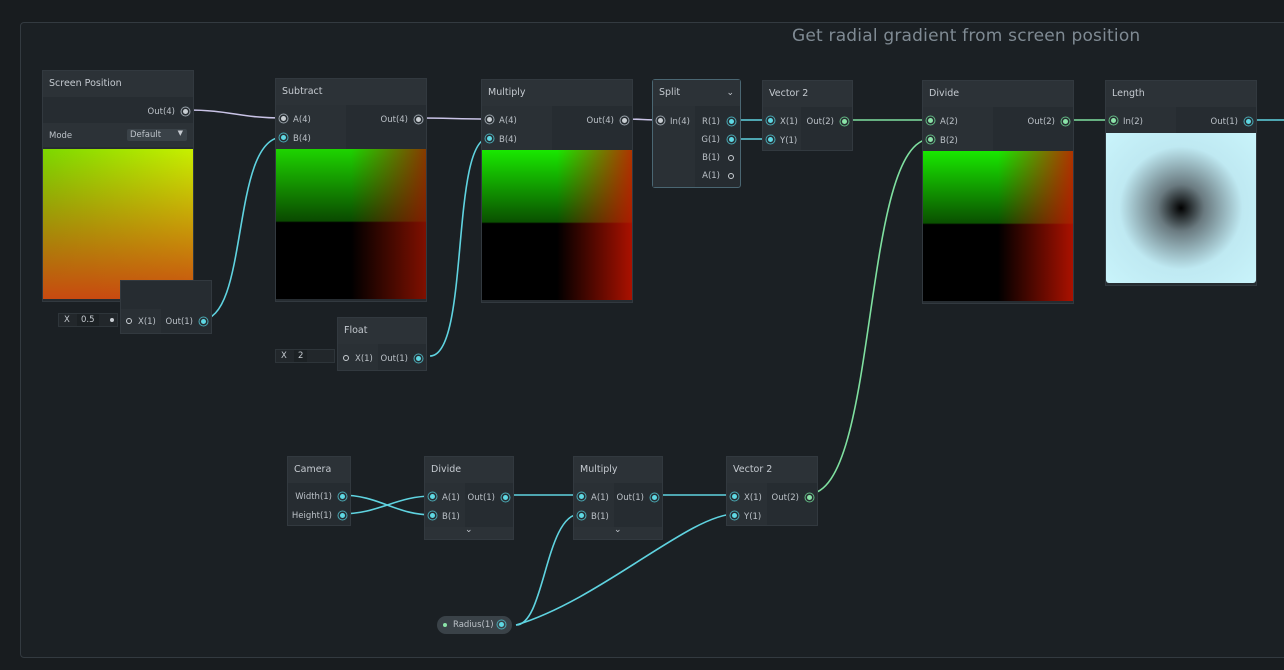  What do you see at coordinates (305, 356) in the screenshot?
I see `float-x-field: X 2` at bounding box center [305, 356].